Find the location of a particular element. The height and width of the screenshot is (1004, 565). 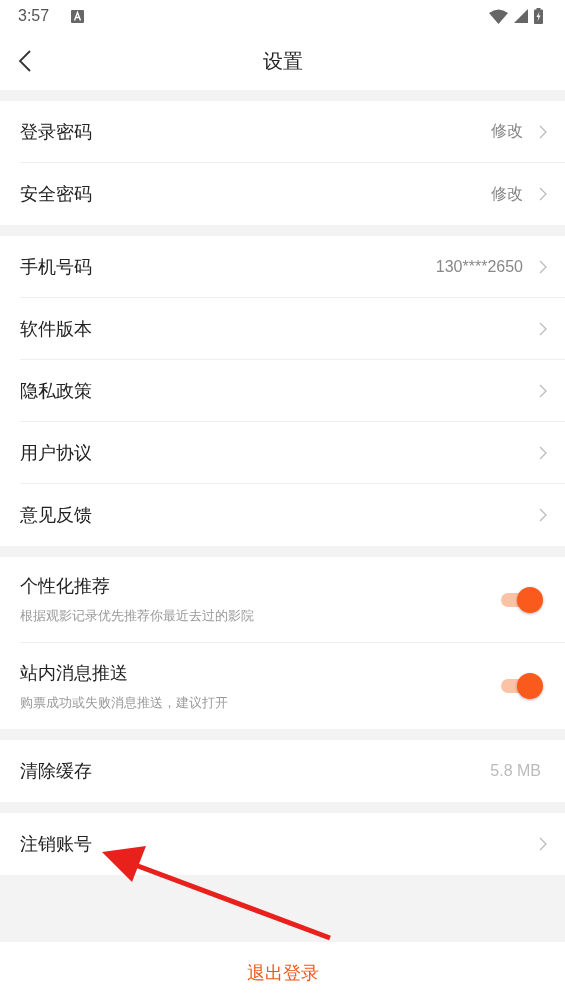

settings-row: 用户协议 is located at coordinates (292, 453).